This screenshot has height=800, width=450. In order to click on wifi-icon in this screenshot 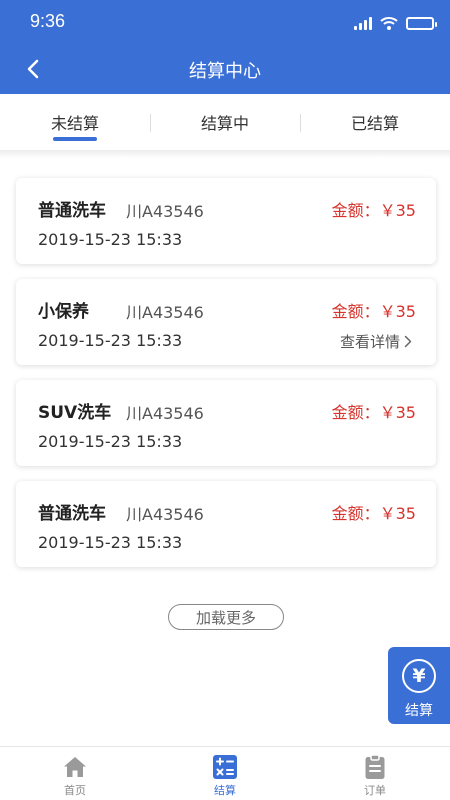, I will do `click(389, 23)`.